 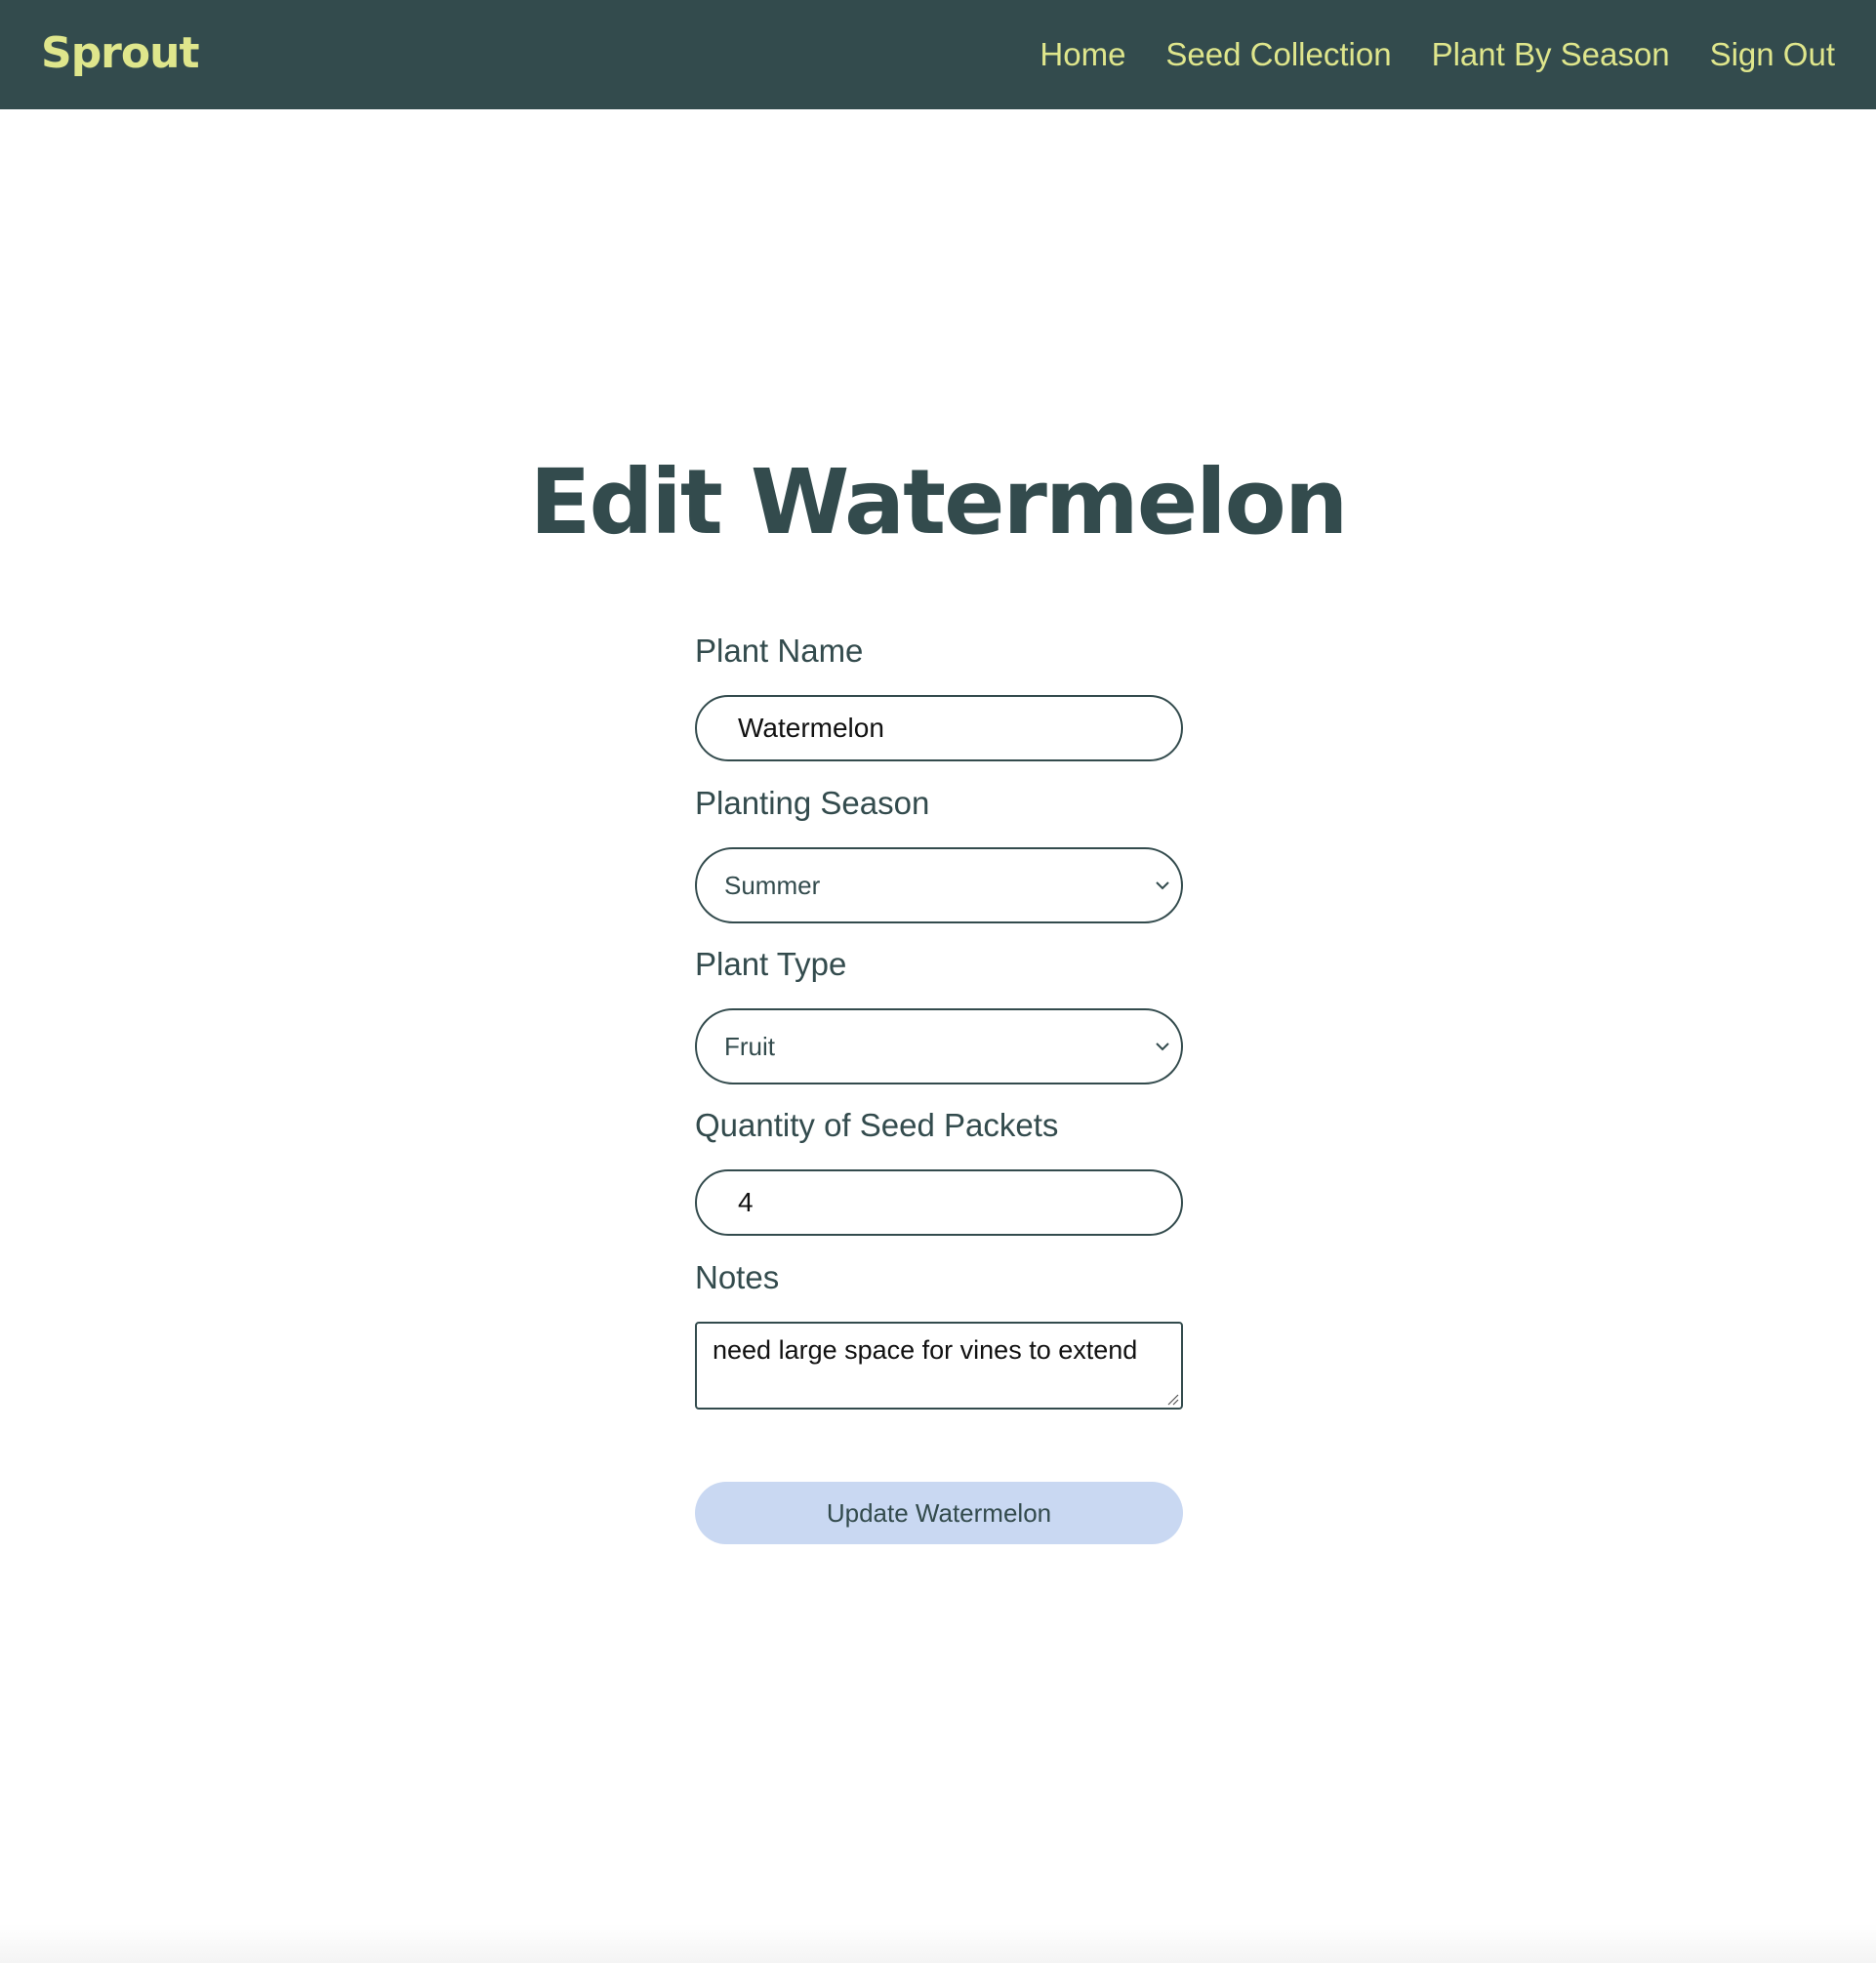 What do you see at coordinates (1278, 54) in the screenshot?
I see `nav-link-seed-collection: Seed Collection` at bounding box center [1278, 54].